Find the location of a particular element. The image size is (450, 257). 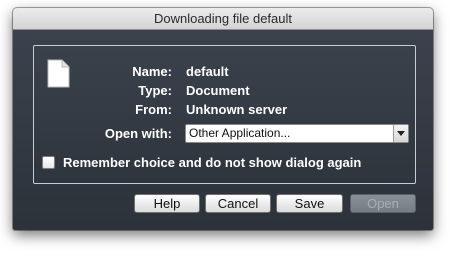

remember-checkbox is located at coordinates (48, 162).